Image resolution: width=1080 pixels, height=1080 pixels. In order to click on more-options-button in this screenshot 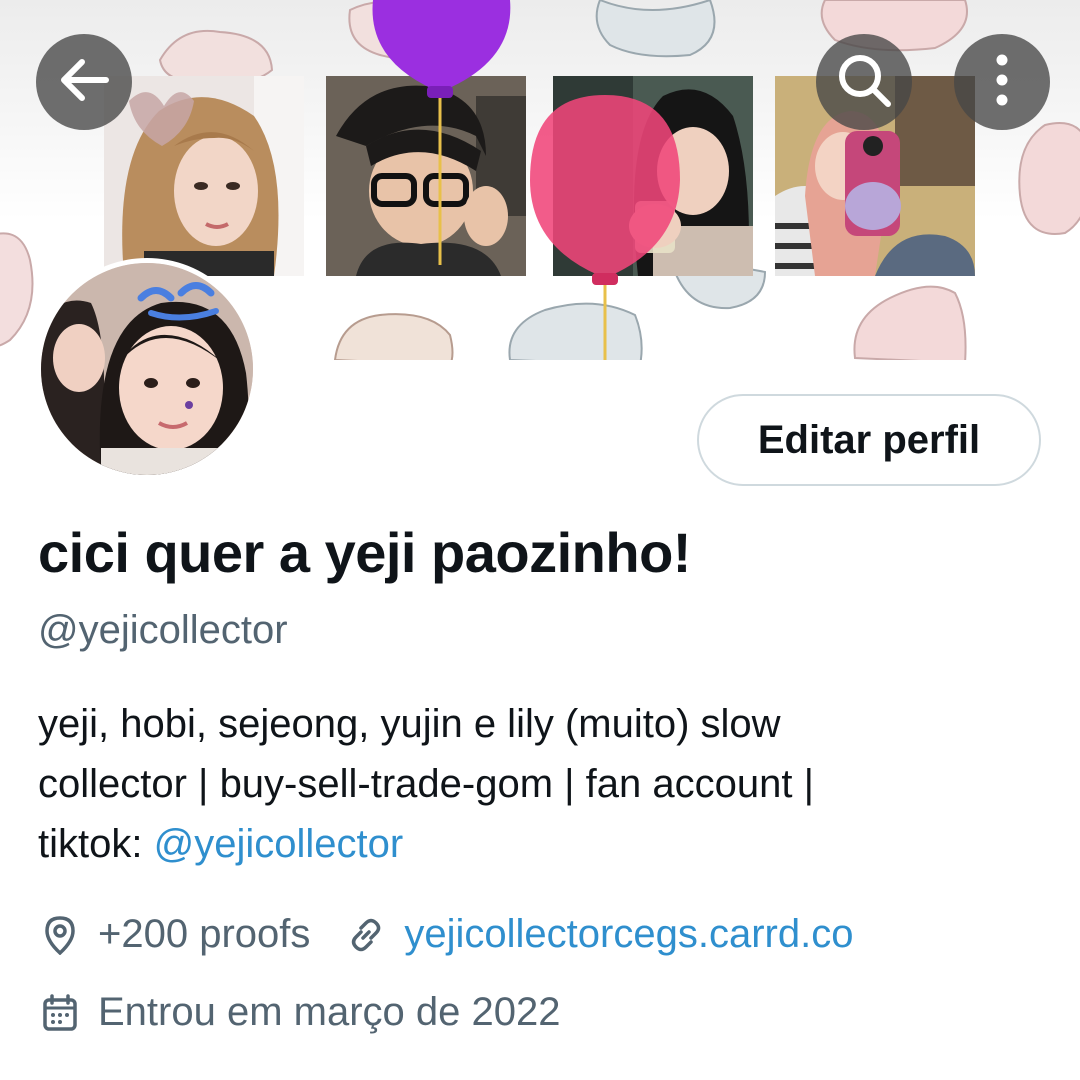, I will do `click(1002, 82)`.